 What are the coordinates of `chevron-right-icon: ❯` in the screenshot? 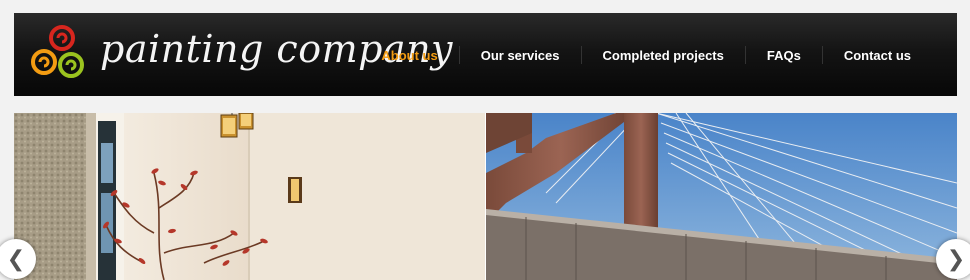 It's located at (956, 259).